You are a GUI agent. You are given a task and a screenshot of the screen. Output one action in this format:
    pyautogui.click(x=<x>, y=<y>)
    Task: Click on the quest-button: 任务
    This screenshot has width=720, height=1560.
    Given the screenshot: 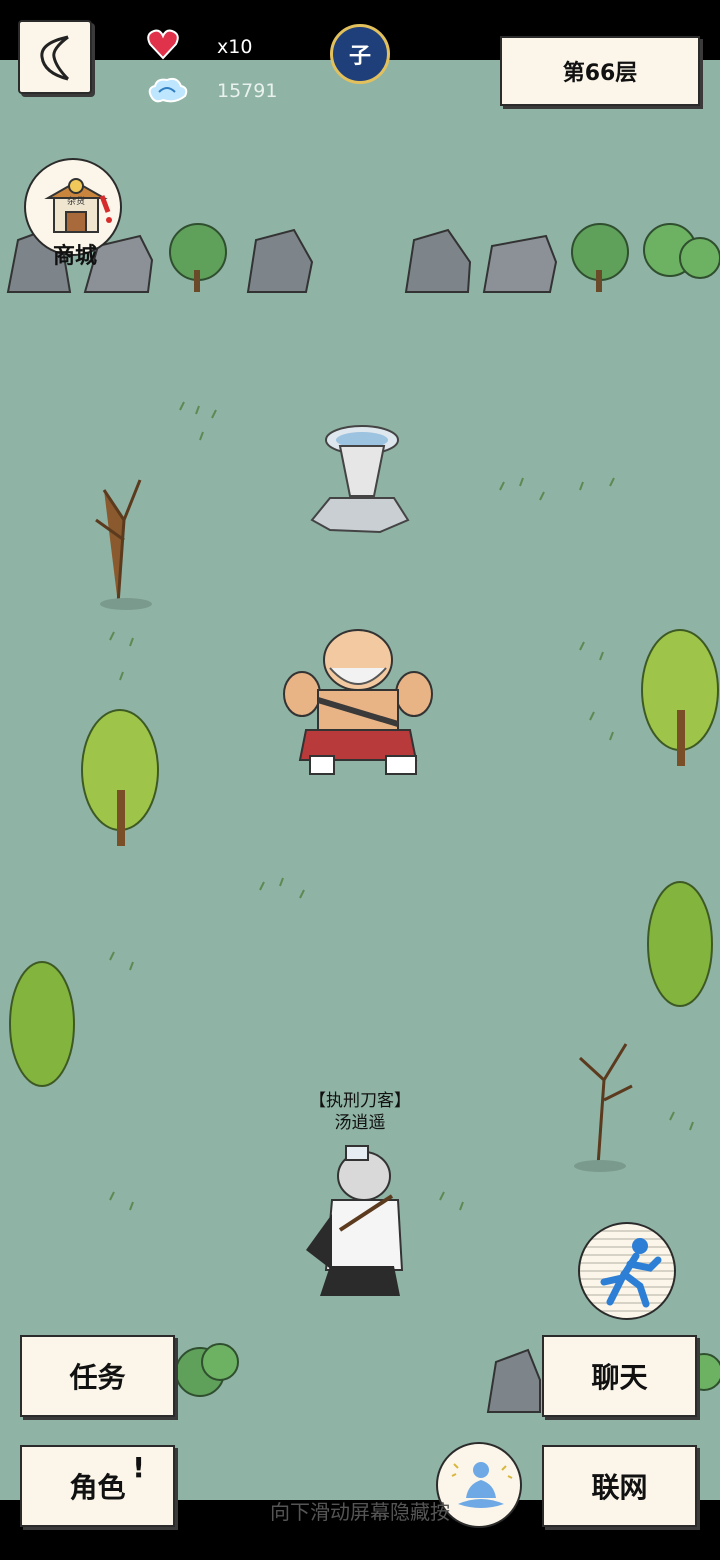 What is the action you would take?
    pyautogui.click(x=97, y=1376)
    